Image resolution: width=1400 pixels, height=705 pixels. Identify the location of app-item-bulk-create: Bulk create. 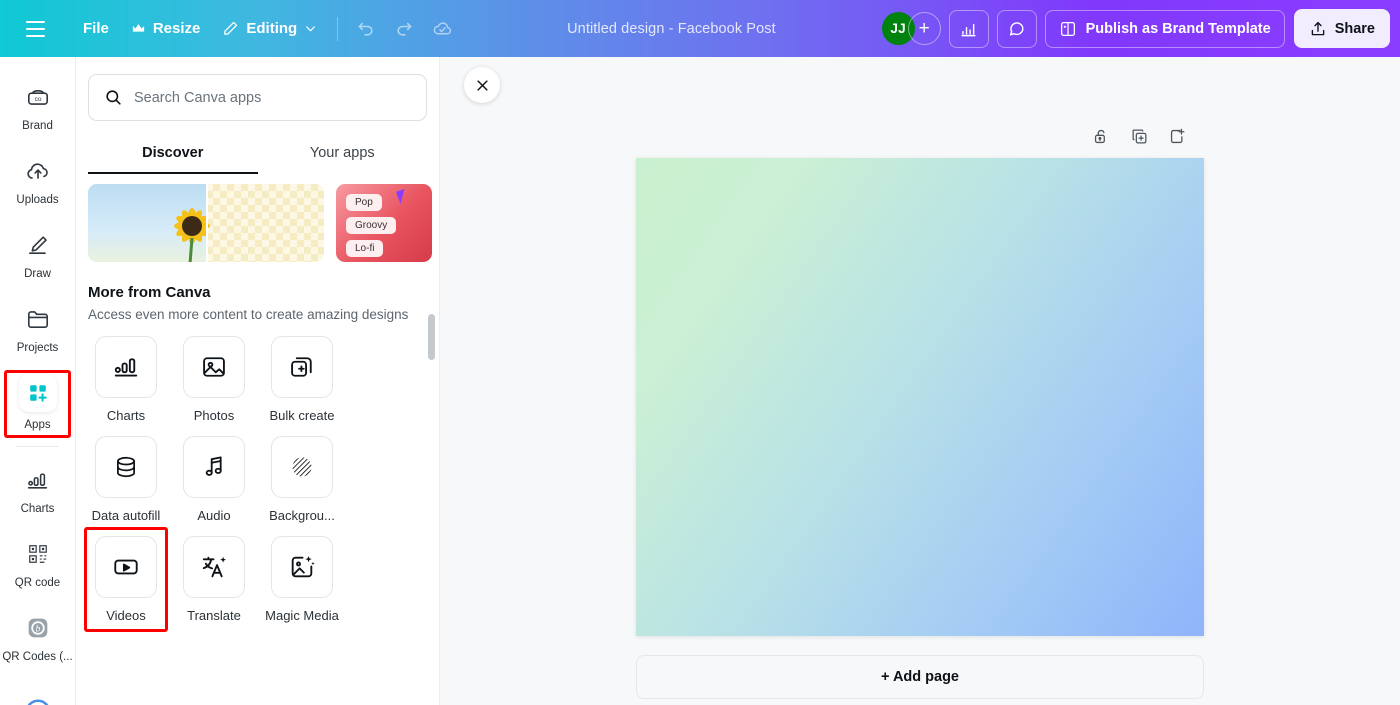
(302, 381).